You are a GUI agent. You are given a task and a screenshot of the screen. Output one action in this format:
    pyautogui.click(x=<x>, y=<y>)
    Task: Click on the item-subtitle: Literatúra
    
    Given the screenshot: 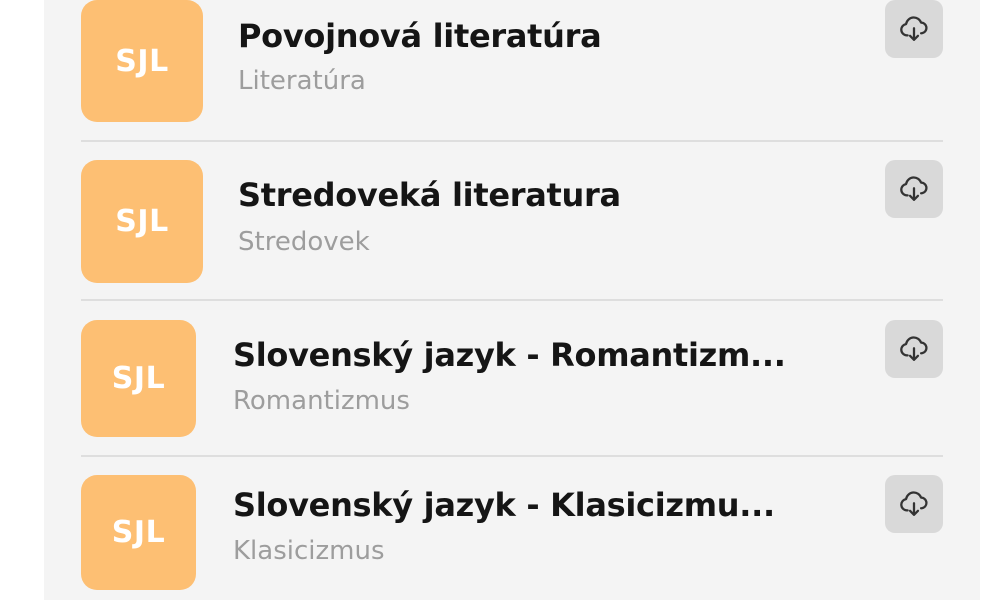 What is the action you would take?
    pyautogui.click(x=302, y=81)
    